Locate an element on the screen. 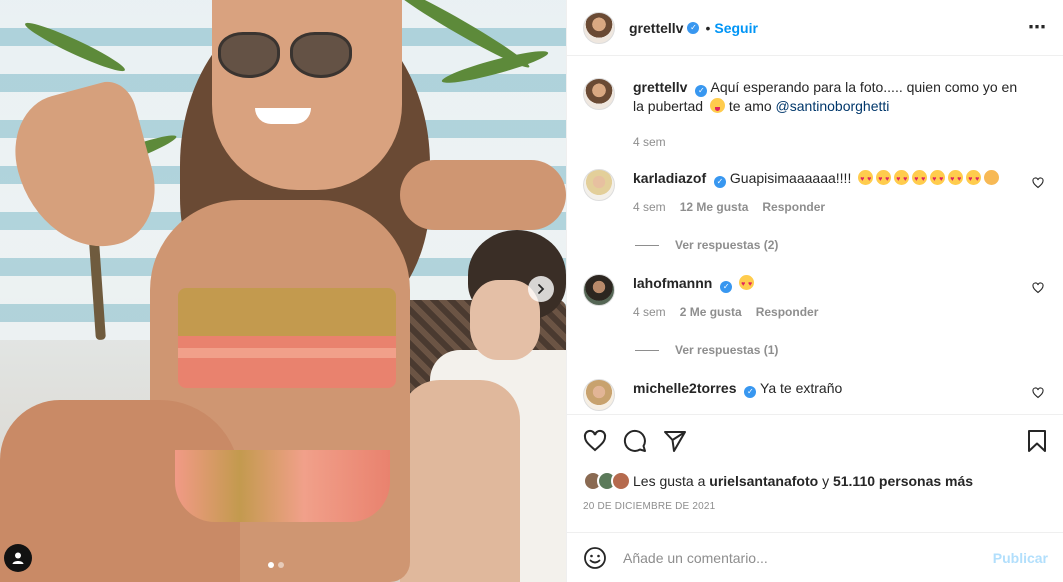 The width and height of the screenshot is (1063, 582). comment-text: michelle2torres ✓ Ya te extraño is located at coordinates (825, 388).